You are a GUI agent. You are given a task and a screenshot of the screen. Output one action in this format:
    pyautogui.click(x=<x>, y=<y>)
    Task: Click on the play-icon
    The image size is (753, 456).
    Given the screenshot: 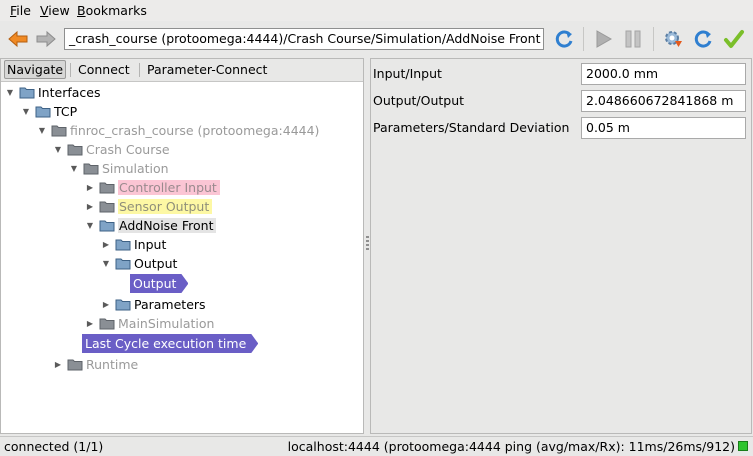 What is the action you would take?
    pyautogui.click(x=604, y=39)
    